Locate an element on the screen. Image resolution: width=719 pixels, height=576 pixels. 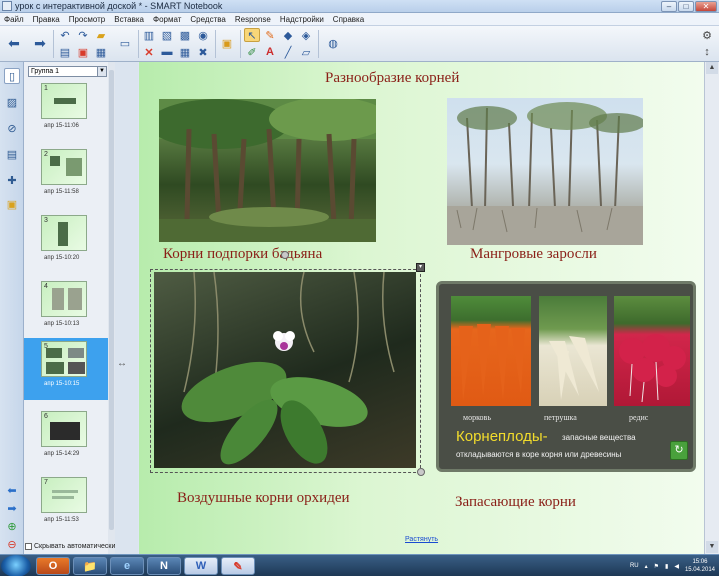
web-icon: ◉ is located at coordinates (203, 35).